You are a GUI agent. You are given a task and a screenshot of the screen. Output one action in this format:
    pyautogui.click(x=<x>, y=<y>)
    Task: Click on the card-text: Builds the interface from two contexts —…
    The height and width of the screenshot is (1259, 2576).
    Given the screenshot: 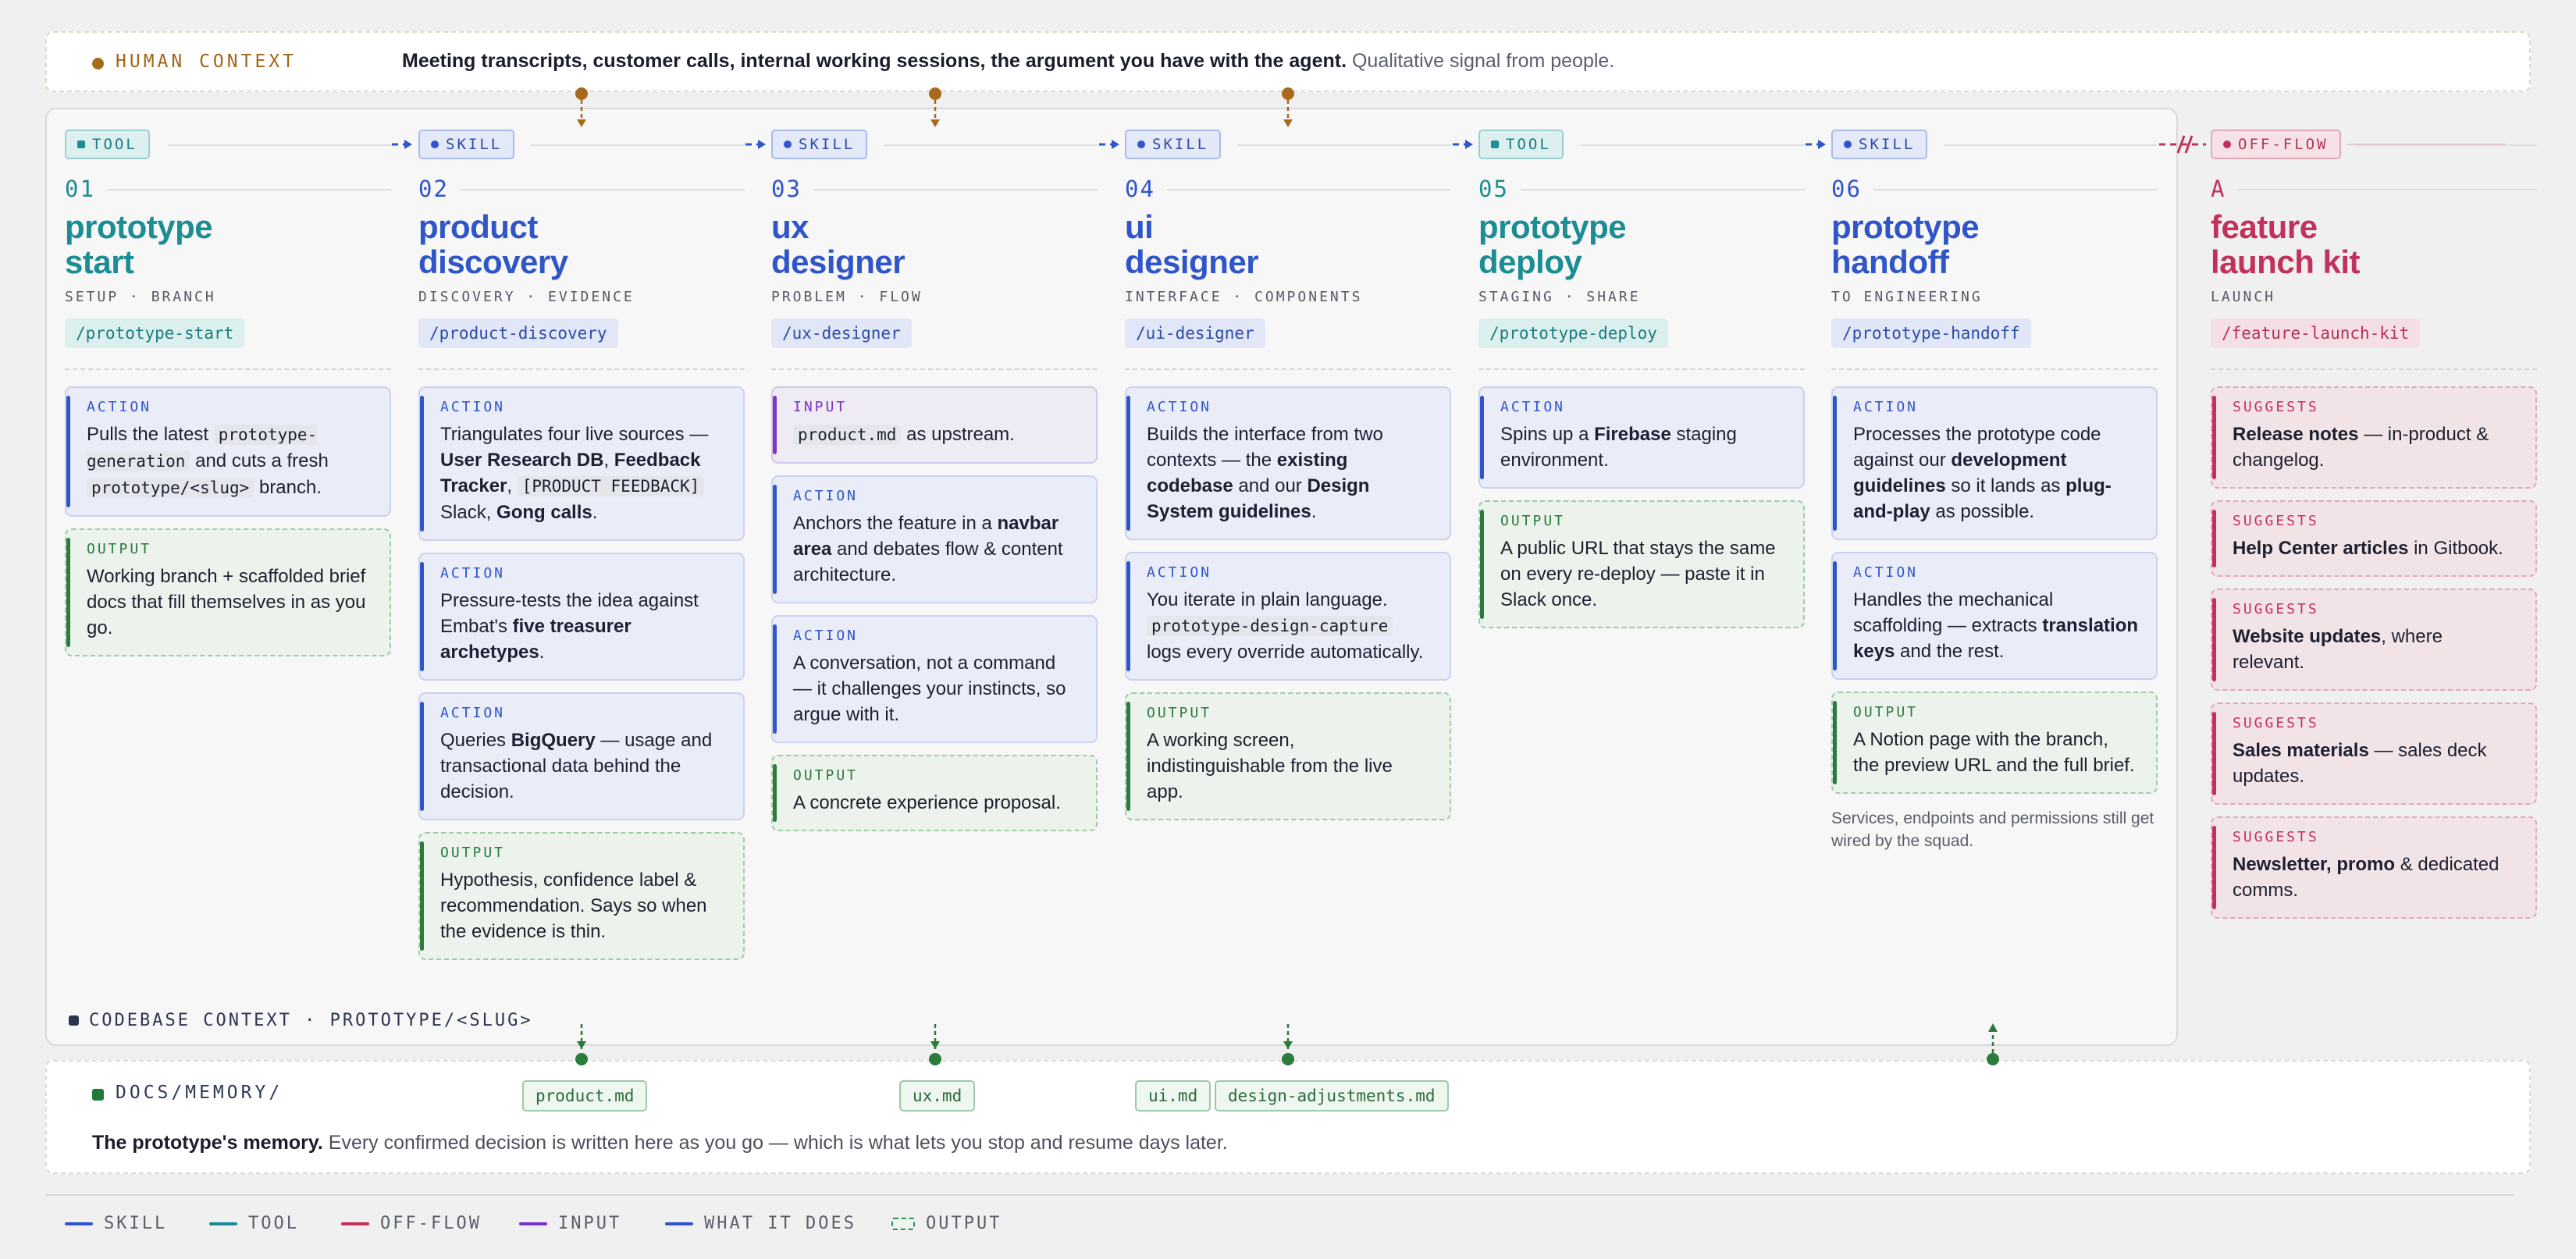 What is the action you would take?
    pyautogui.click(x=1265, y=473)
    